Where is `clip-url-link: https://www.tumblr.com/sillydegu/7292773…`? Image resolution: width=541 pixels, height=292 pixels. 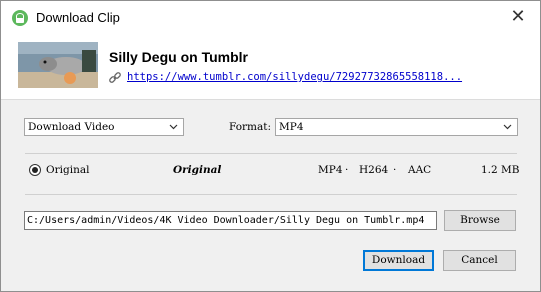
clip-url-link: https://www.tumblr.com/sillydegu/7292773… is located at coordinates (294, 77).